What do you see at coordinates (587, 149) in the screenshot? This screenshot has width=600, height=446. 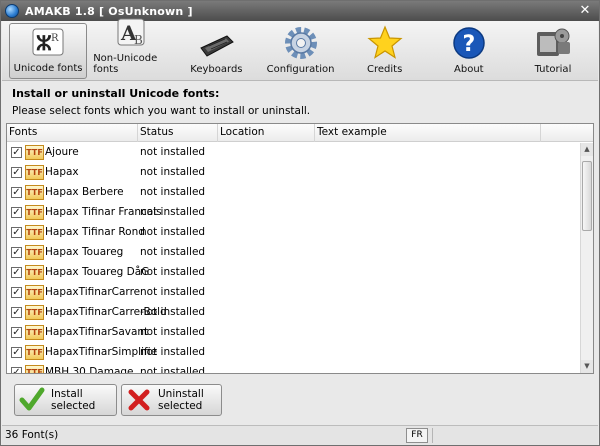 I see `scroll-up-arrow-icon: ▲` at bounding box center [587, 149].